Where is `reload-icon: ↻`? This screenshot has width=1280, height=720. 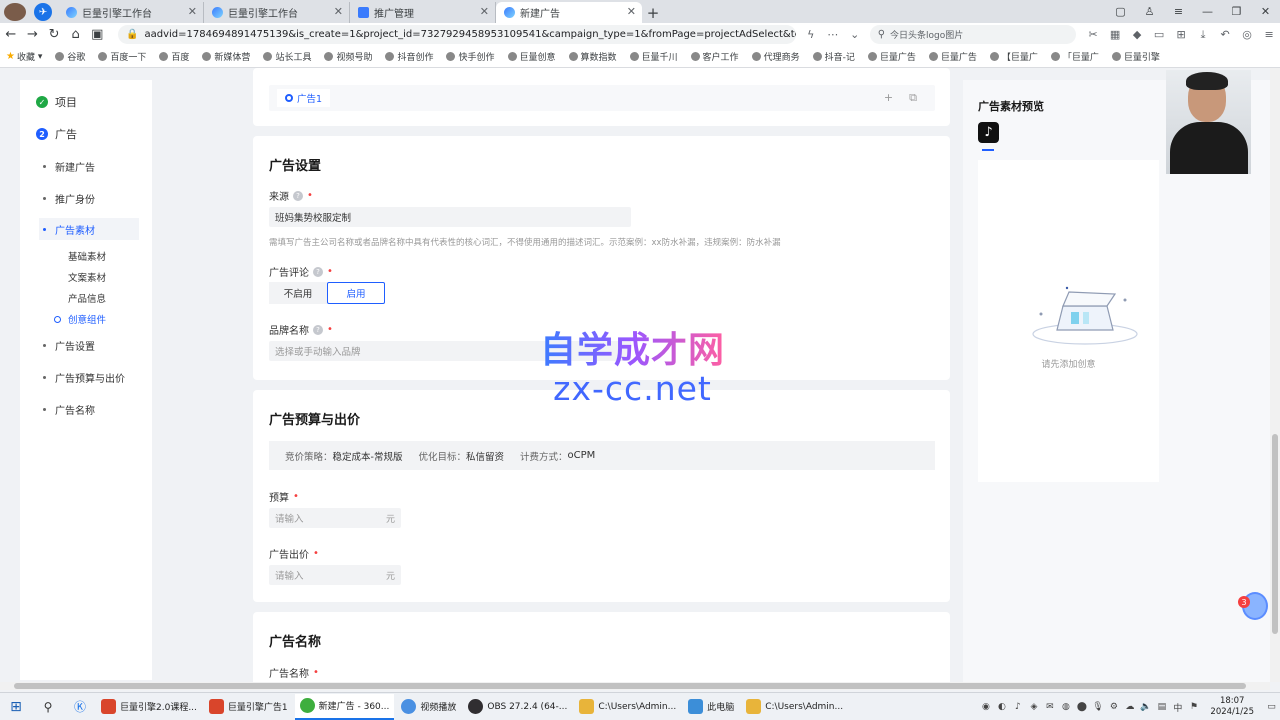
reload-icon: ↻ is located at coordinates (54, 35).